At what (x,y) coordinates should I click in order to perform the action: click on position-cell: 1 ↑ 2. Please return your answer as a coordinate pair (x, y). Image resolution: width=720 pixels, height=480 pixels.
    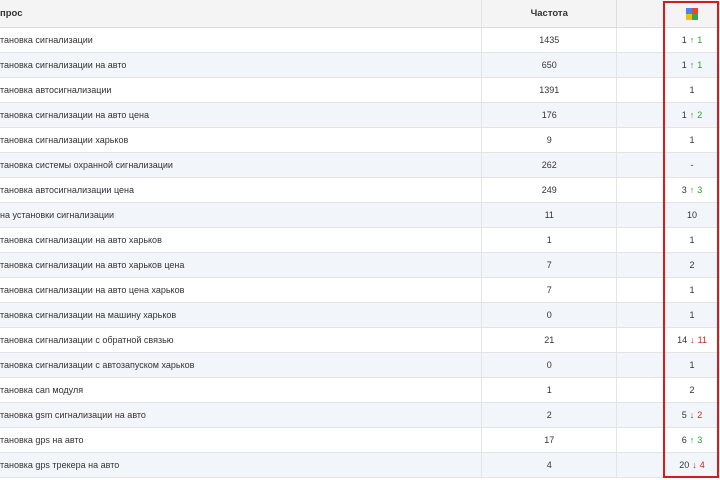
    Looking at the image, I should click on (692, 115).